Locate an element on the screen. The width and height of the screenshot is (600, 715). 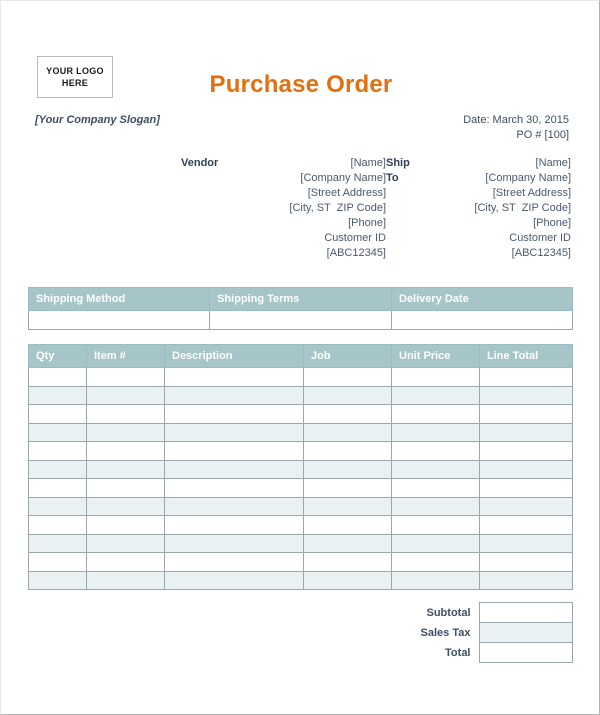
line-total-header: Line Total is located at coordinates (526, 356).